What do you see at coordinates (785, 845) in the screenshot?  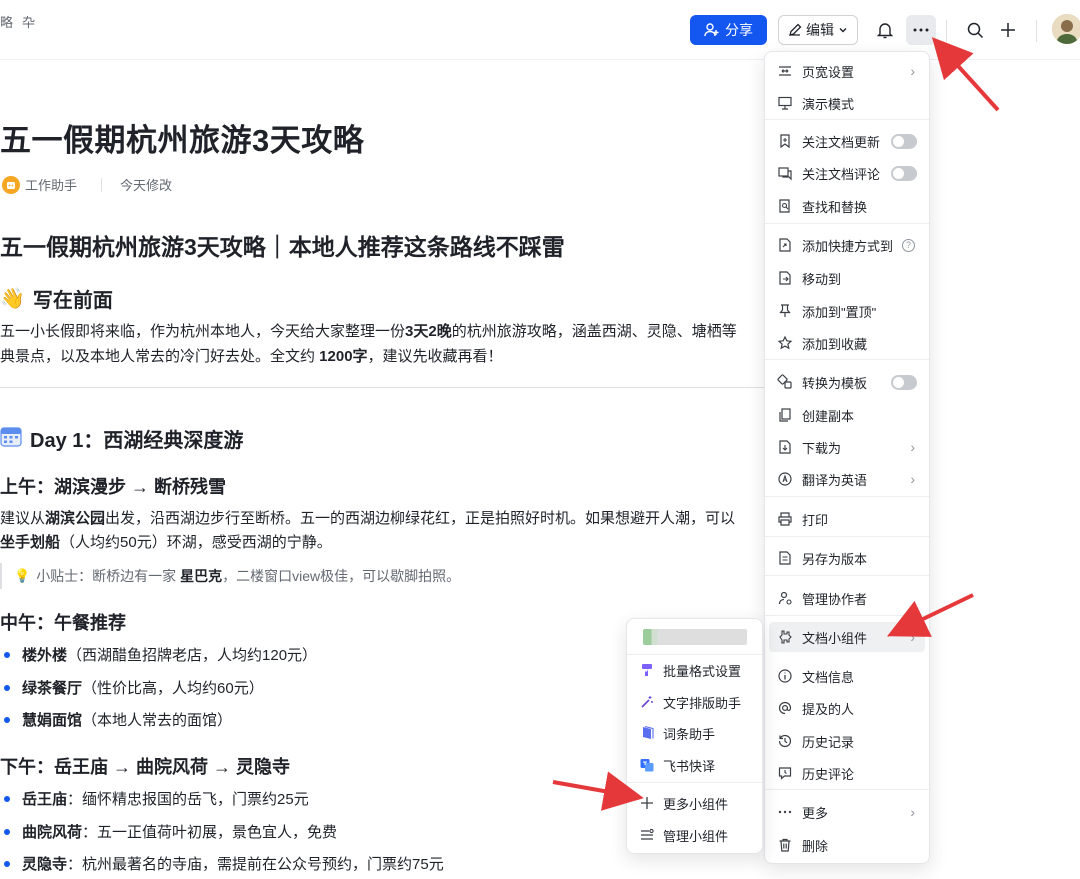 I see `trash-icon` at bounding box center [785, 845].